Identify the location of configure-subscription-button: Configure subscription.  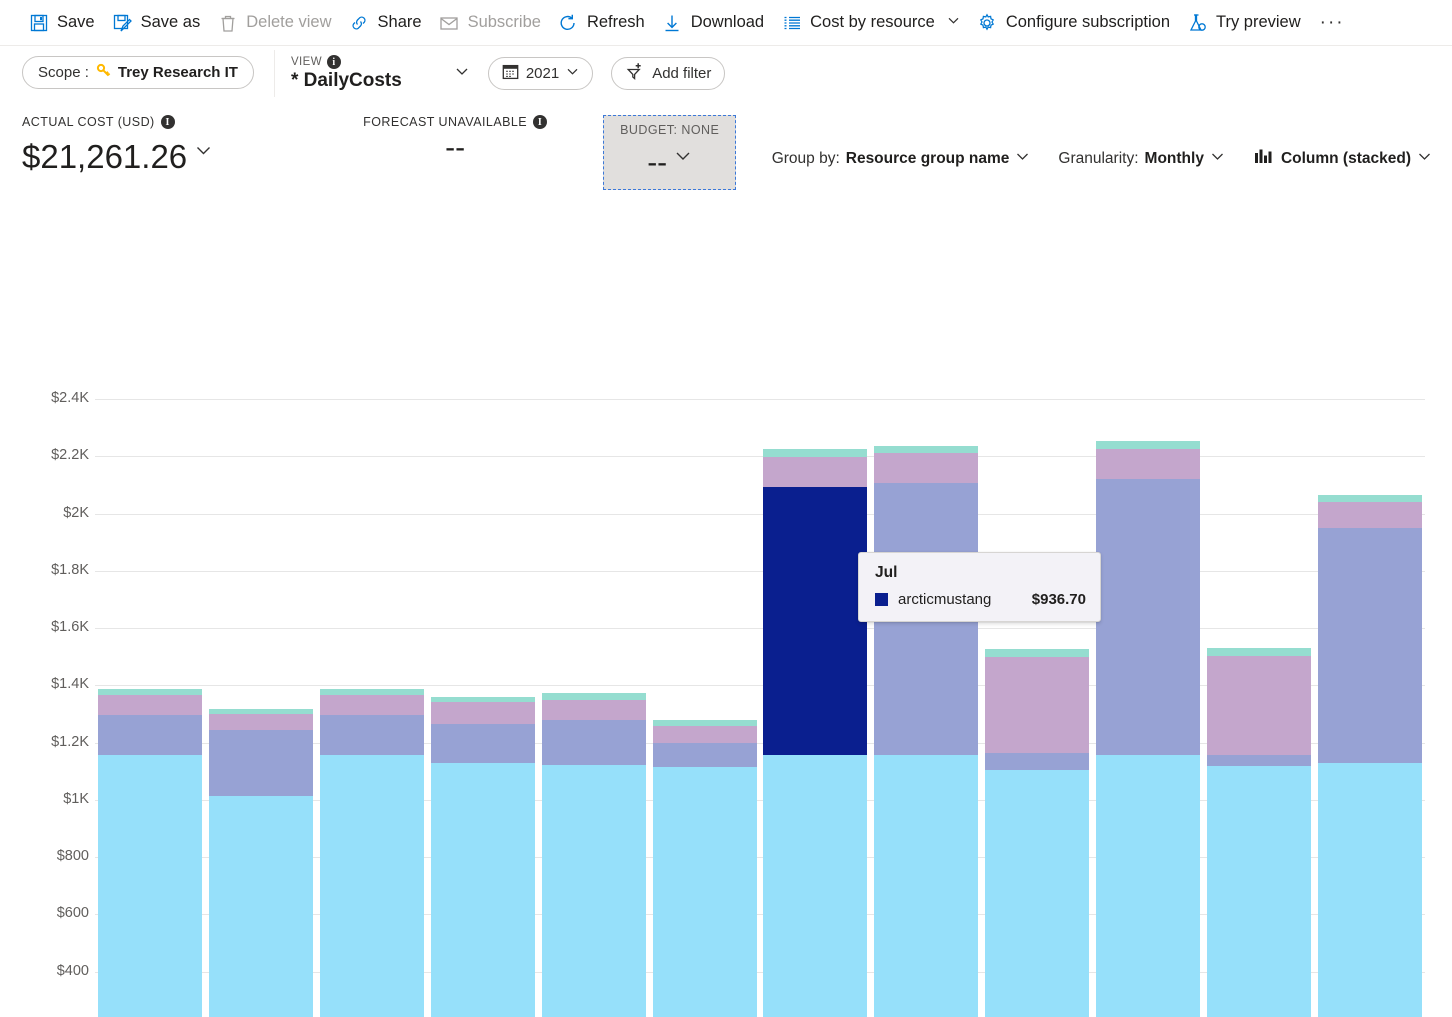
(1076, 23).